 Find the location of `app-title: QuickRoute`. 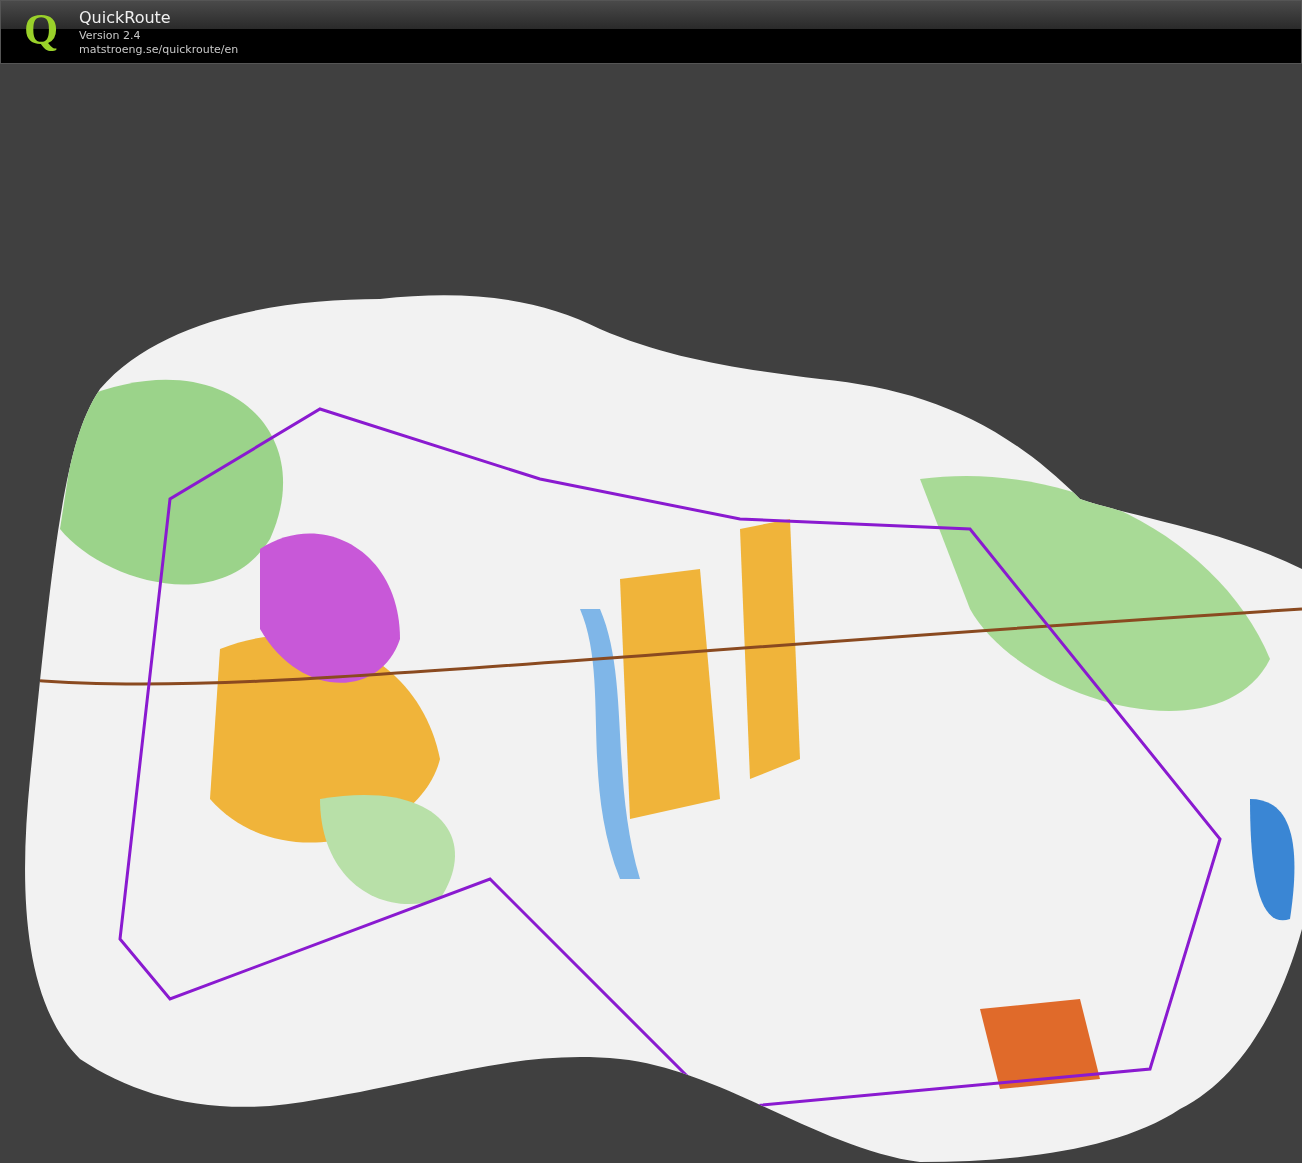

app-title: QuickRoute is located at coordinates (125, 18).